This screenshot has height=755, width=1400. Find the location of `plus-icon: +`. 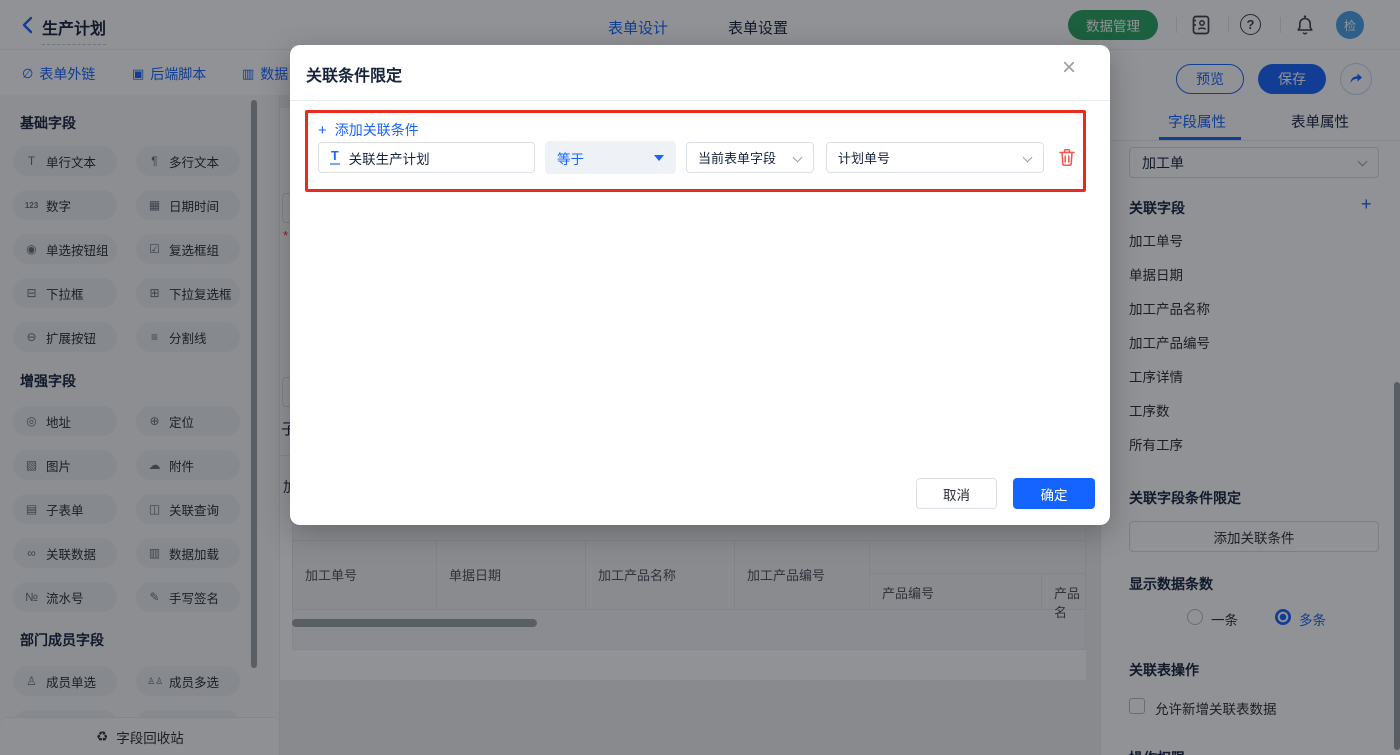

plus-icon: + is located at coordinates (322, 130).